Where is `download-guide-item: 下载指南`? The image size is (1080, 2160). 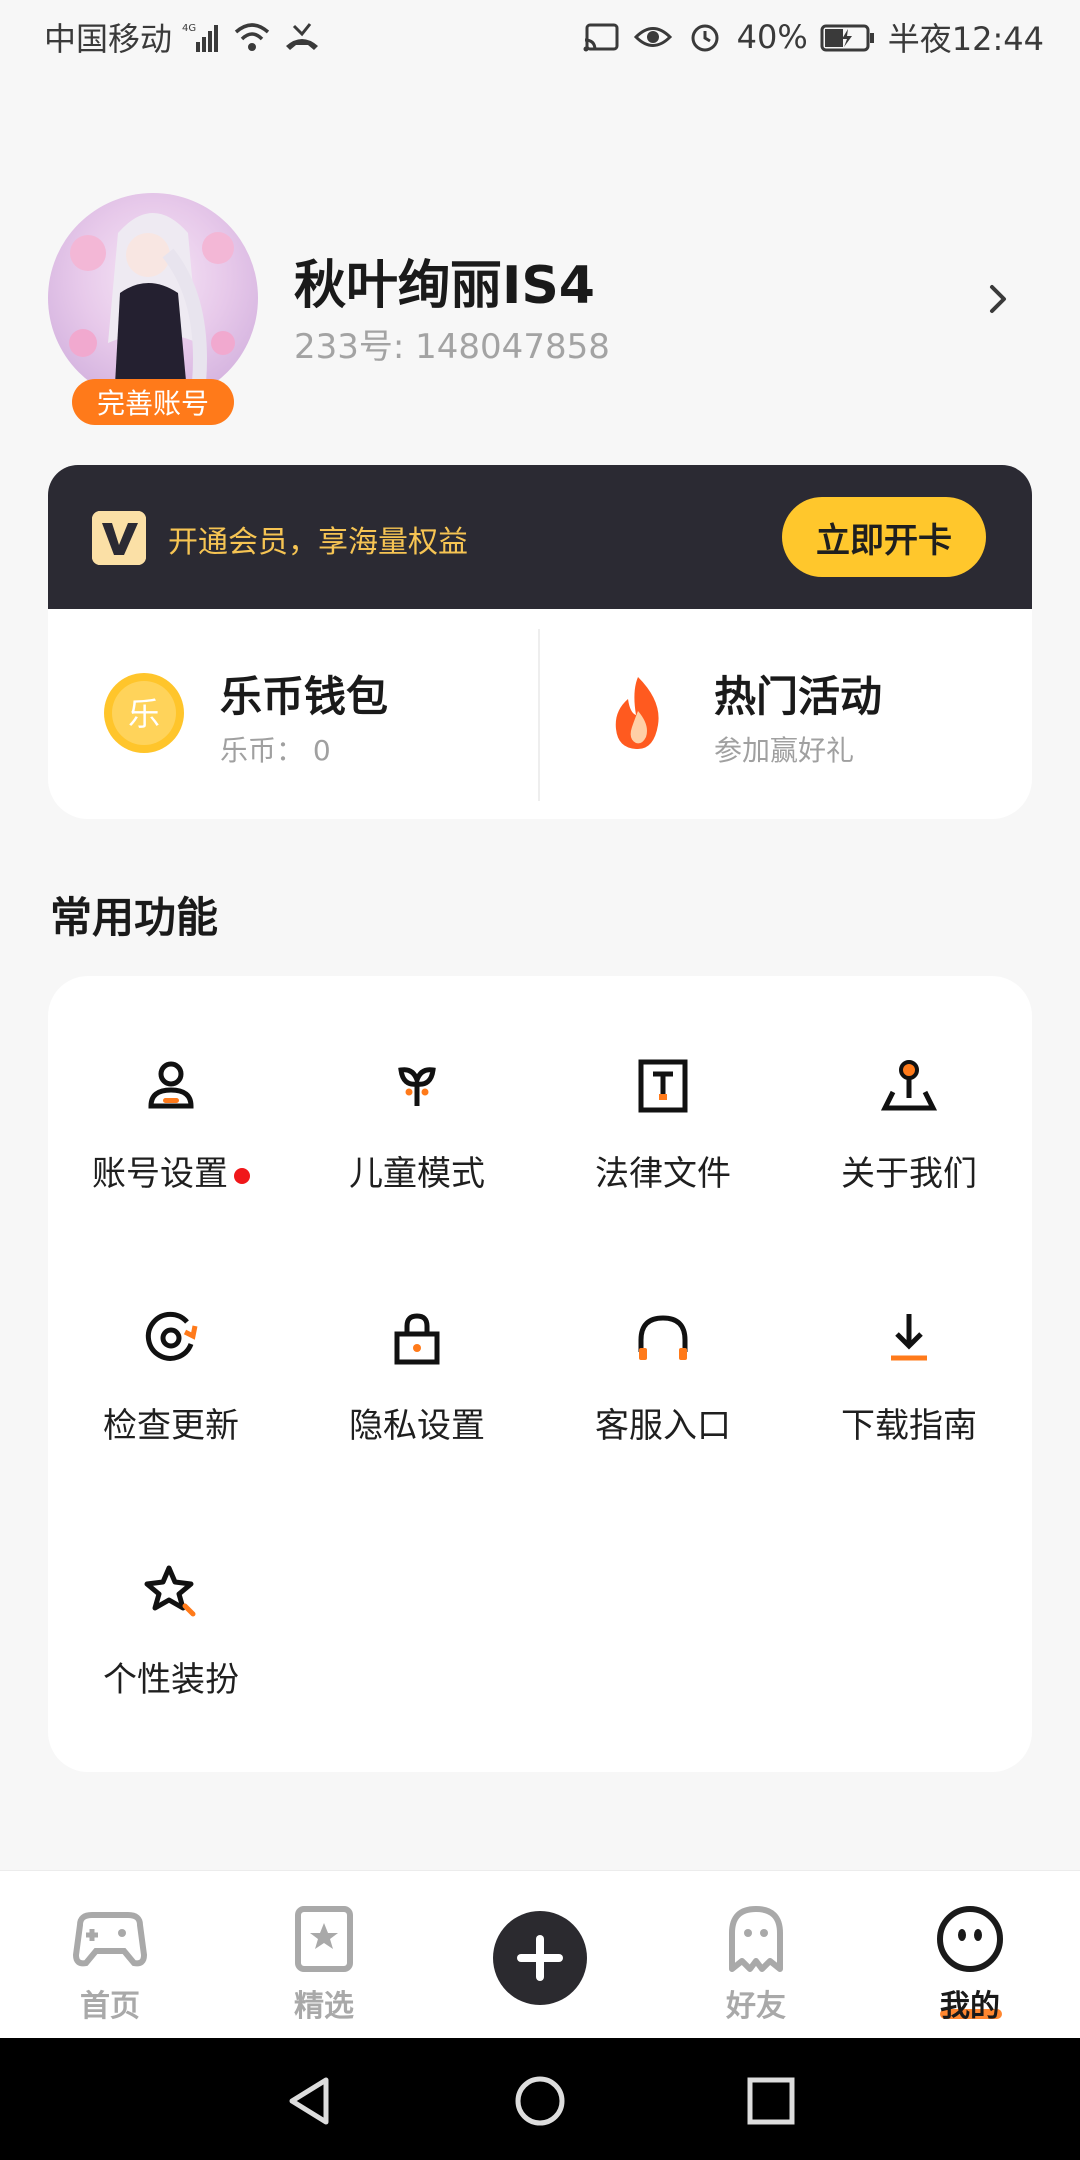
download-guide-item: 下载指南 is located at coordinates (909, 1337).